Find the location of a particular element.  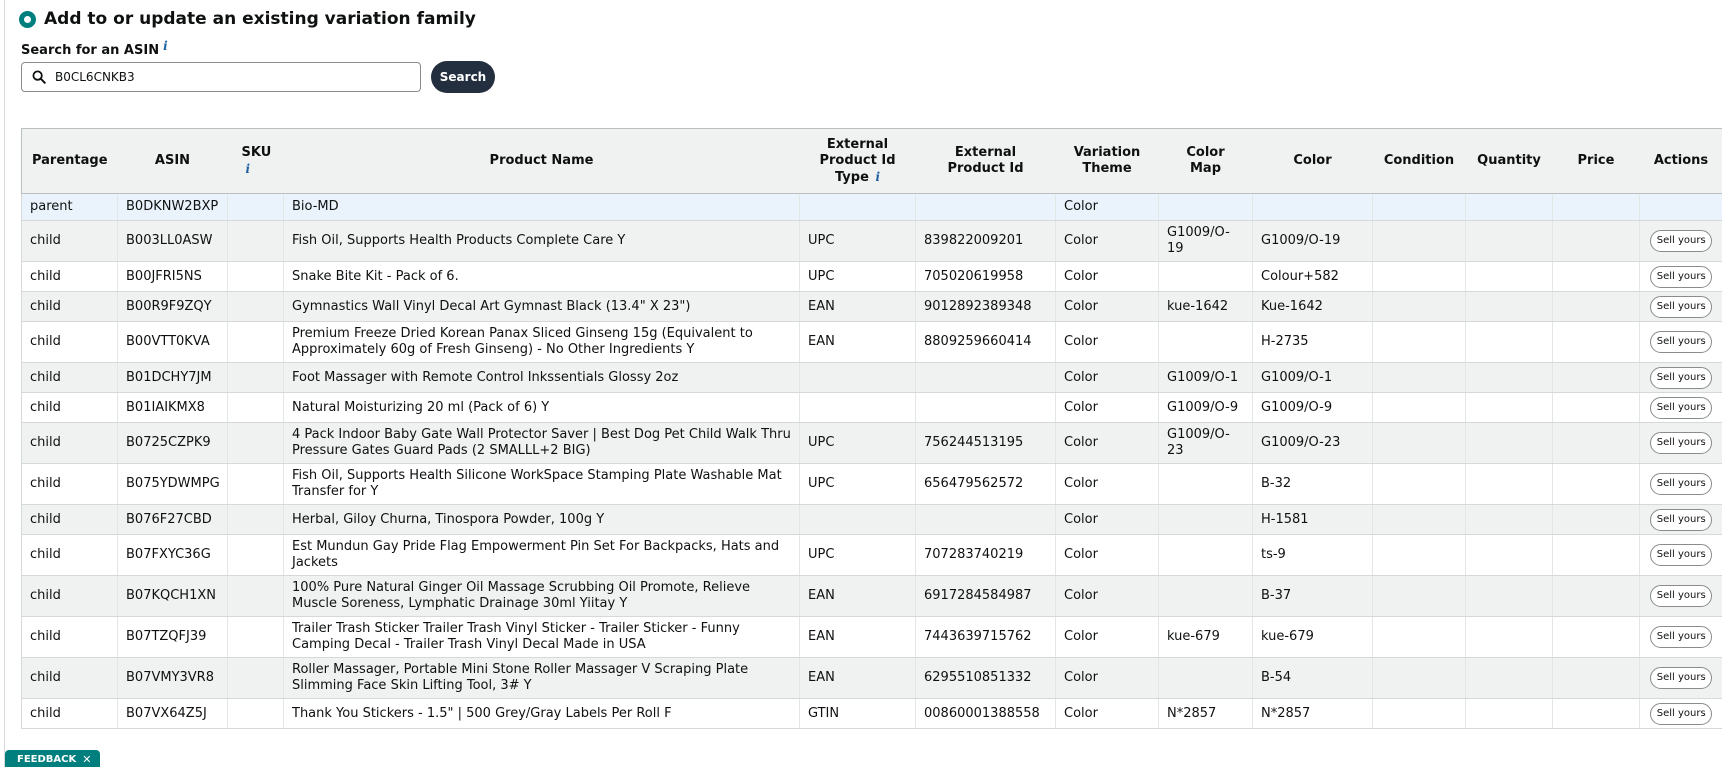

asin-search-box is located at coordinates (221, 77).